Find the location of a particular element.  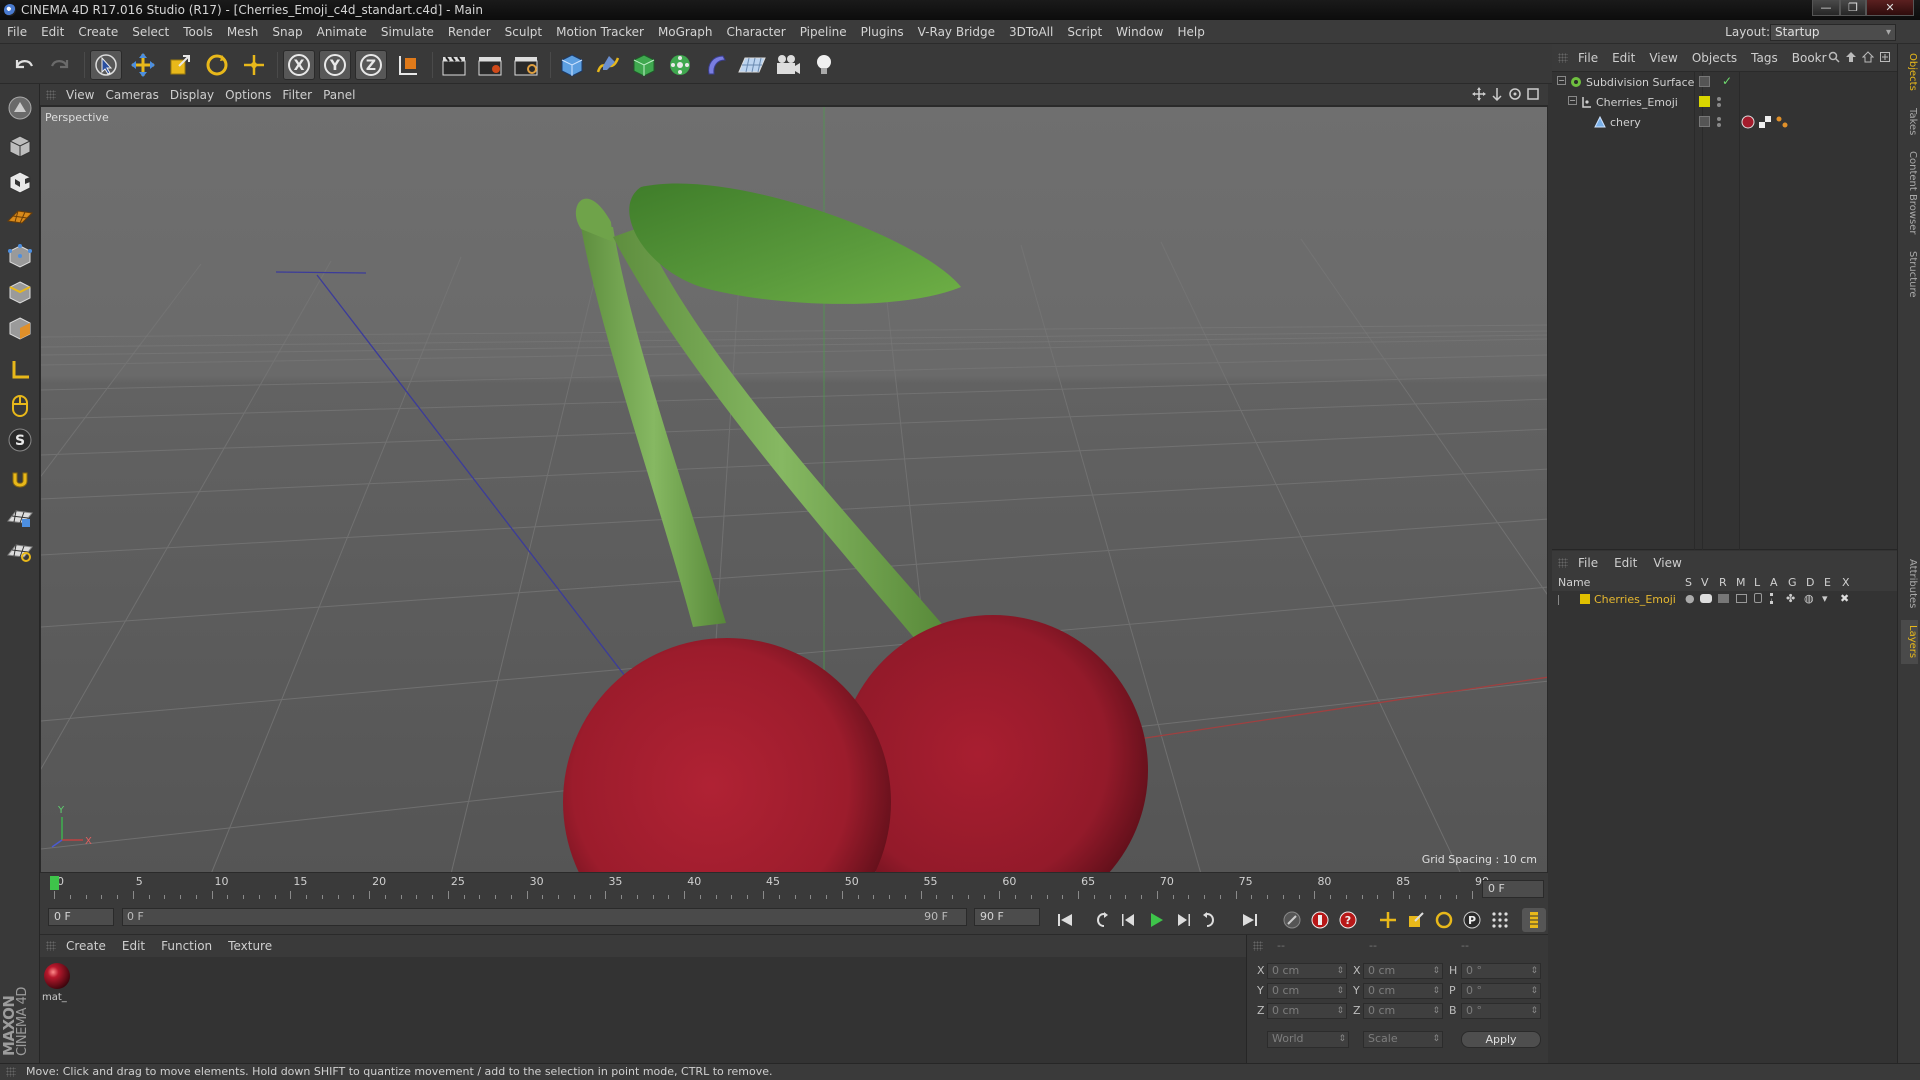

viewport-menu-display: Display is located at coordinates (197, 95).